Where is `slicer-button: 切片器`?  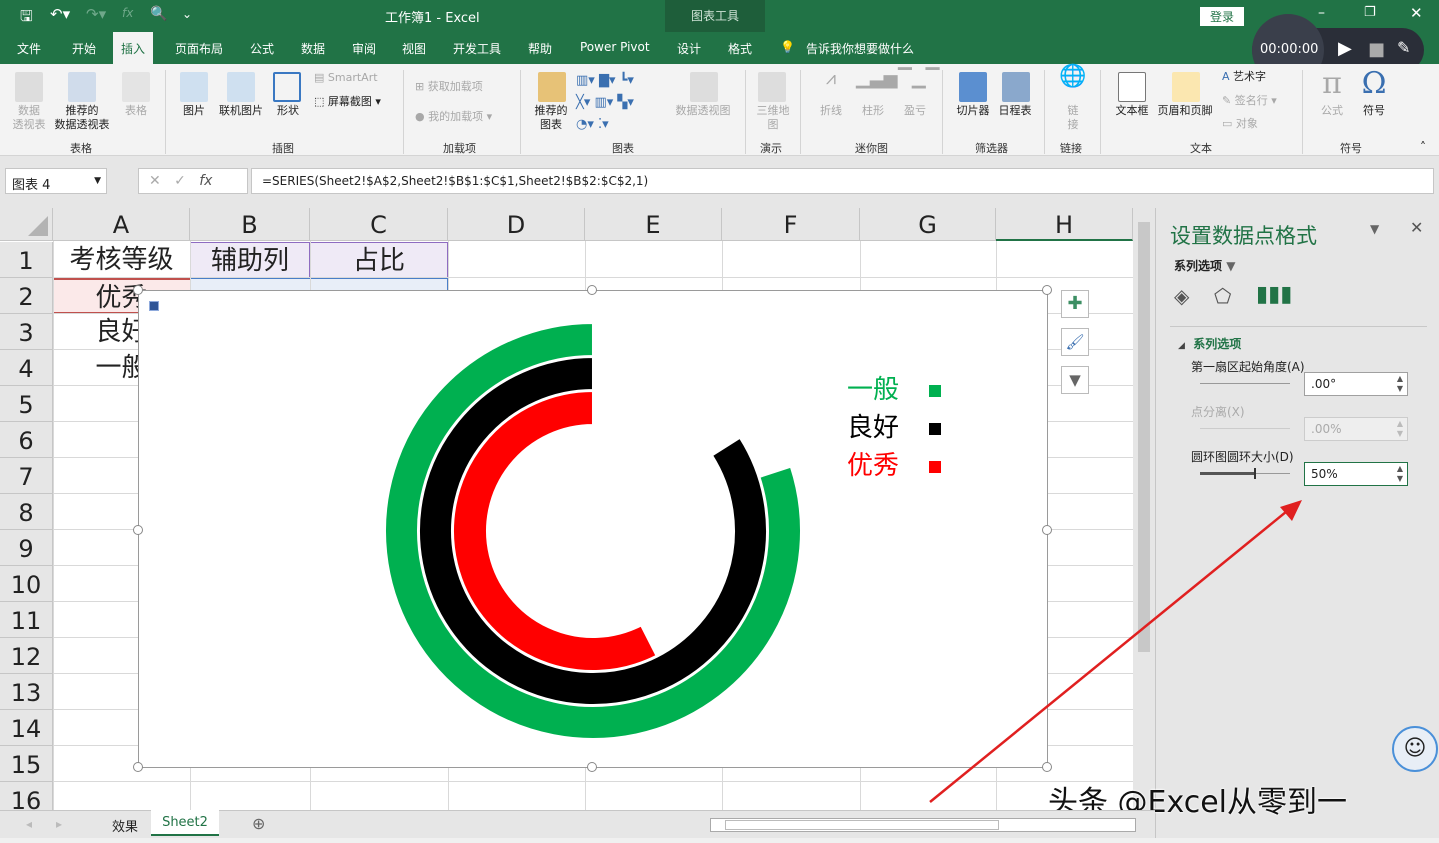 slicer-button: 切片器 is located at coordinates (973, 111).